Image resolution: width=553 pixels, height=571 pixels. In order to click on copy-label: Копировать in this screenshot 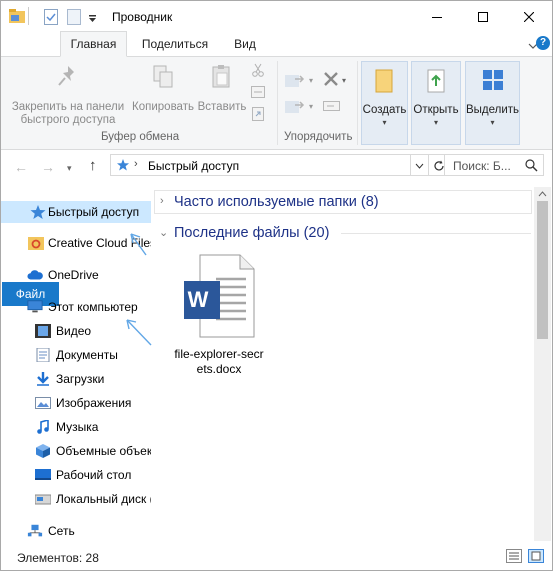, I will do `click(163, 107)`.